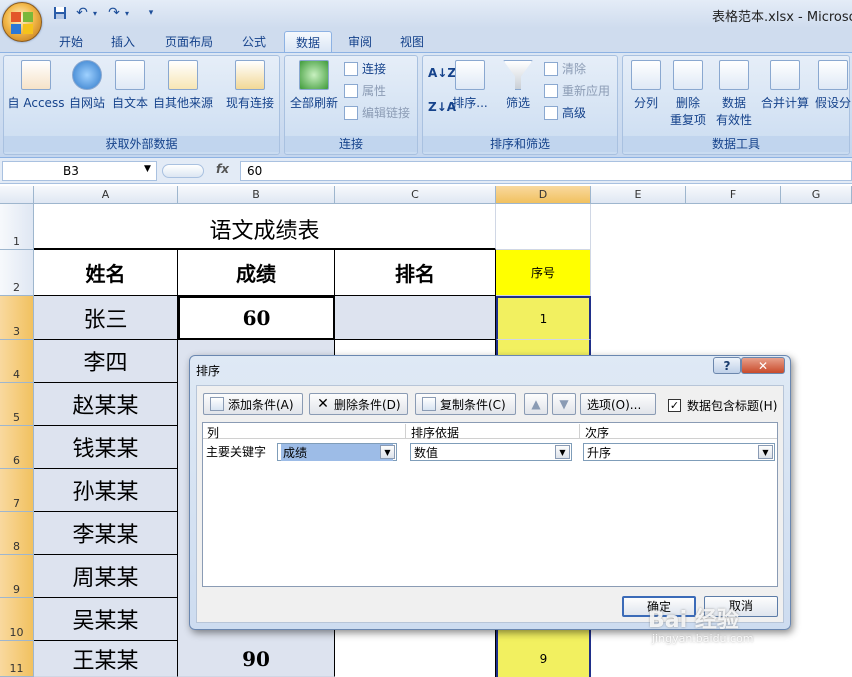 The width and height of the screenshot is (852, 677). Describe the element at coordinates (106, 404) in the screenshot. I see `cell-name: 赵某某` at that location.